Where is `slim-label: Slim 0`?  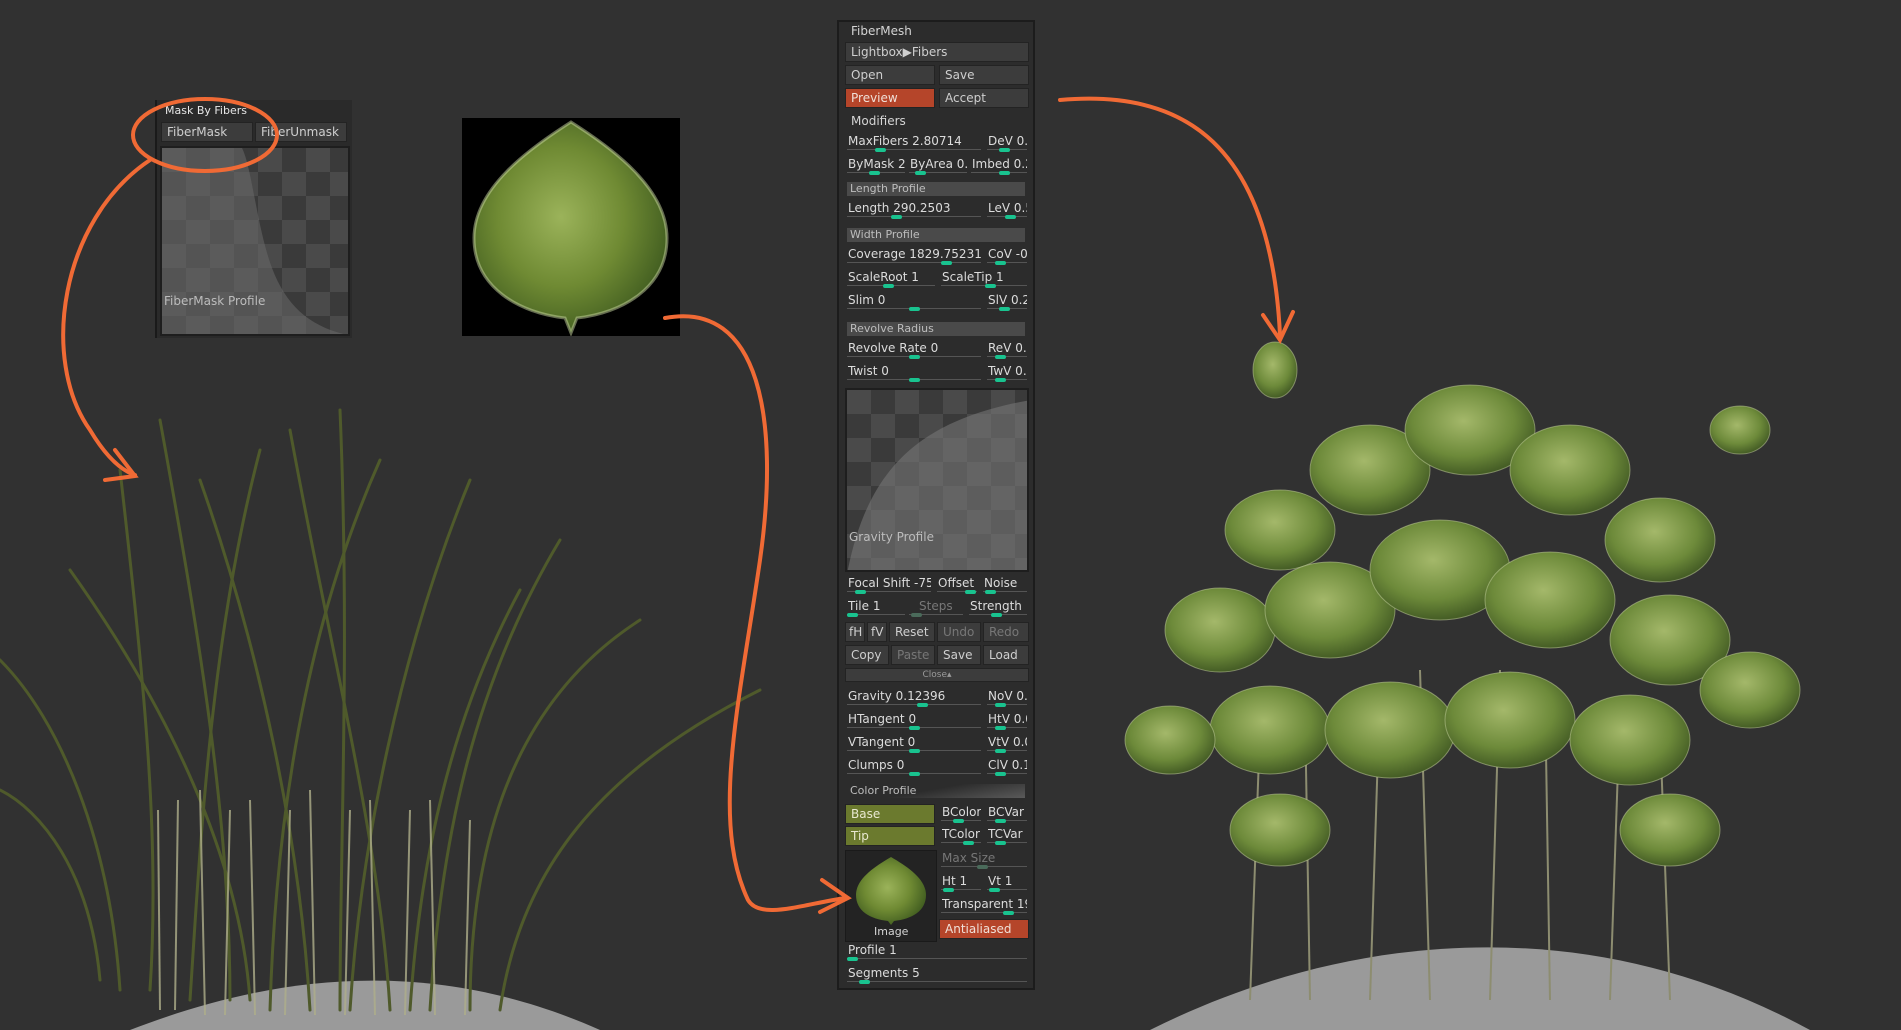
slim-label: Slim 0 is located at coordinates (867, 300).